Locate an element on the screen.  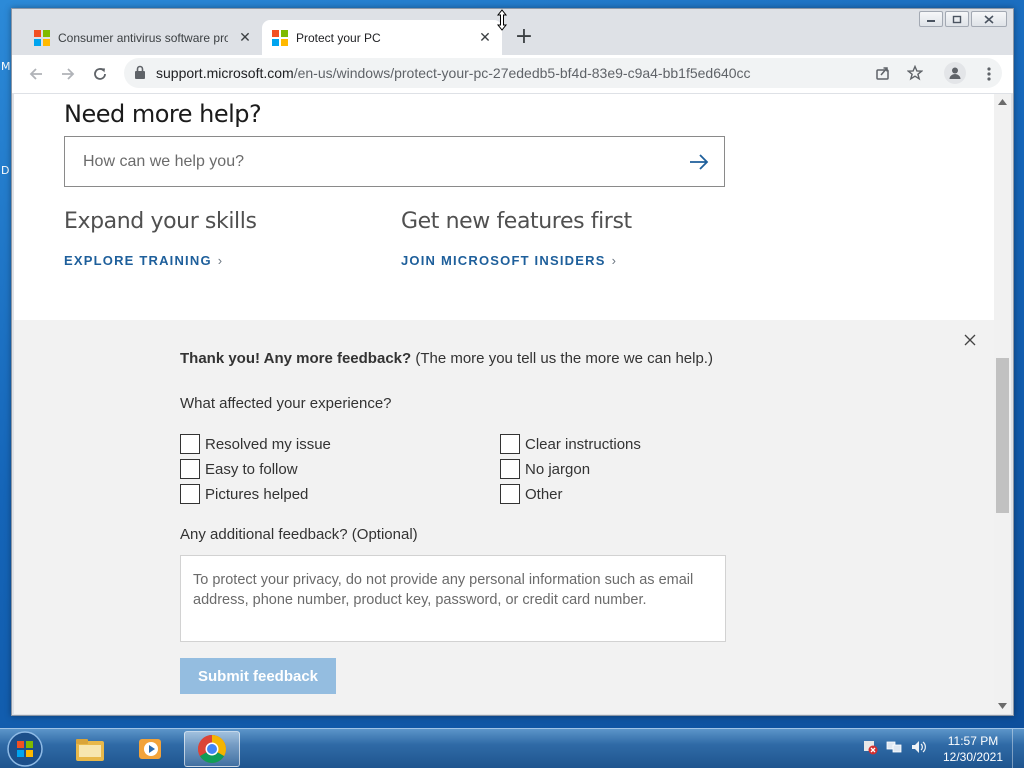
tab-title: Consumer antivirus software providers is located at coordinates (143, 37).